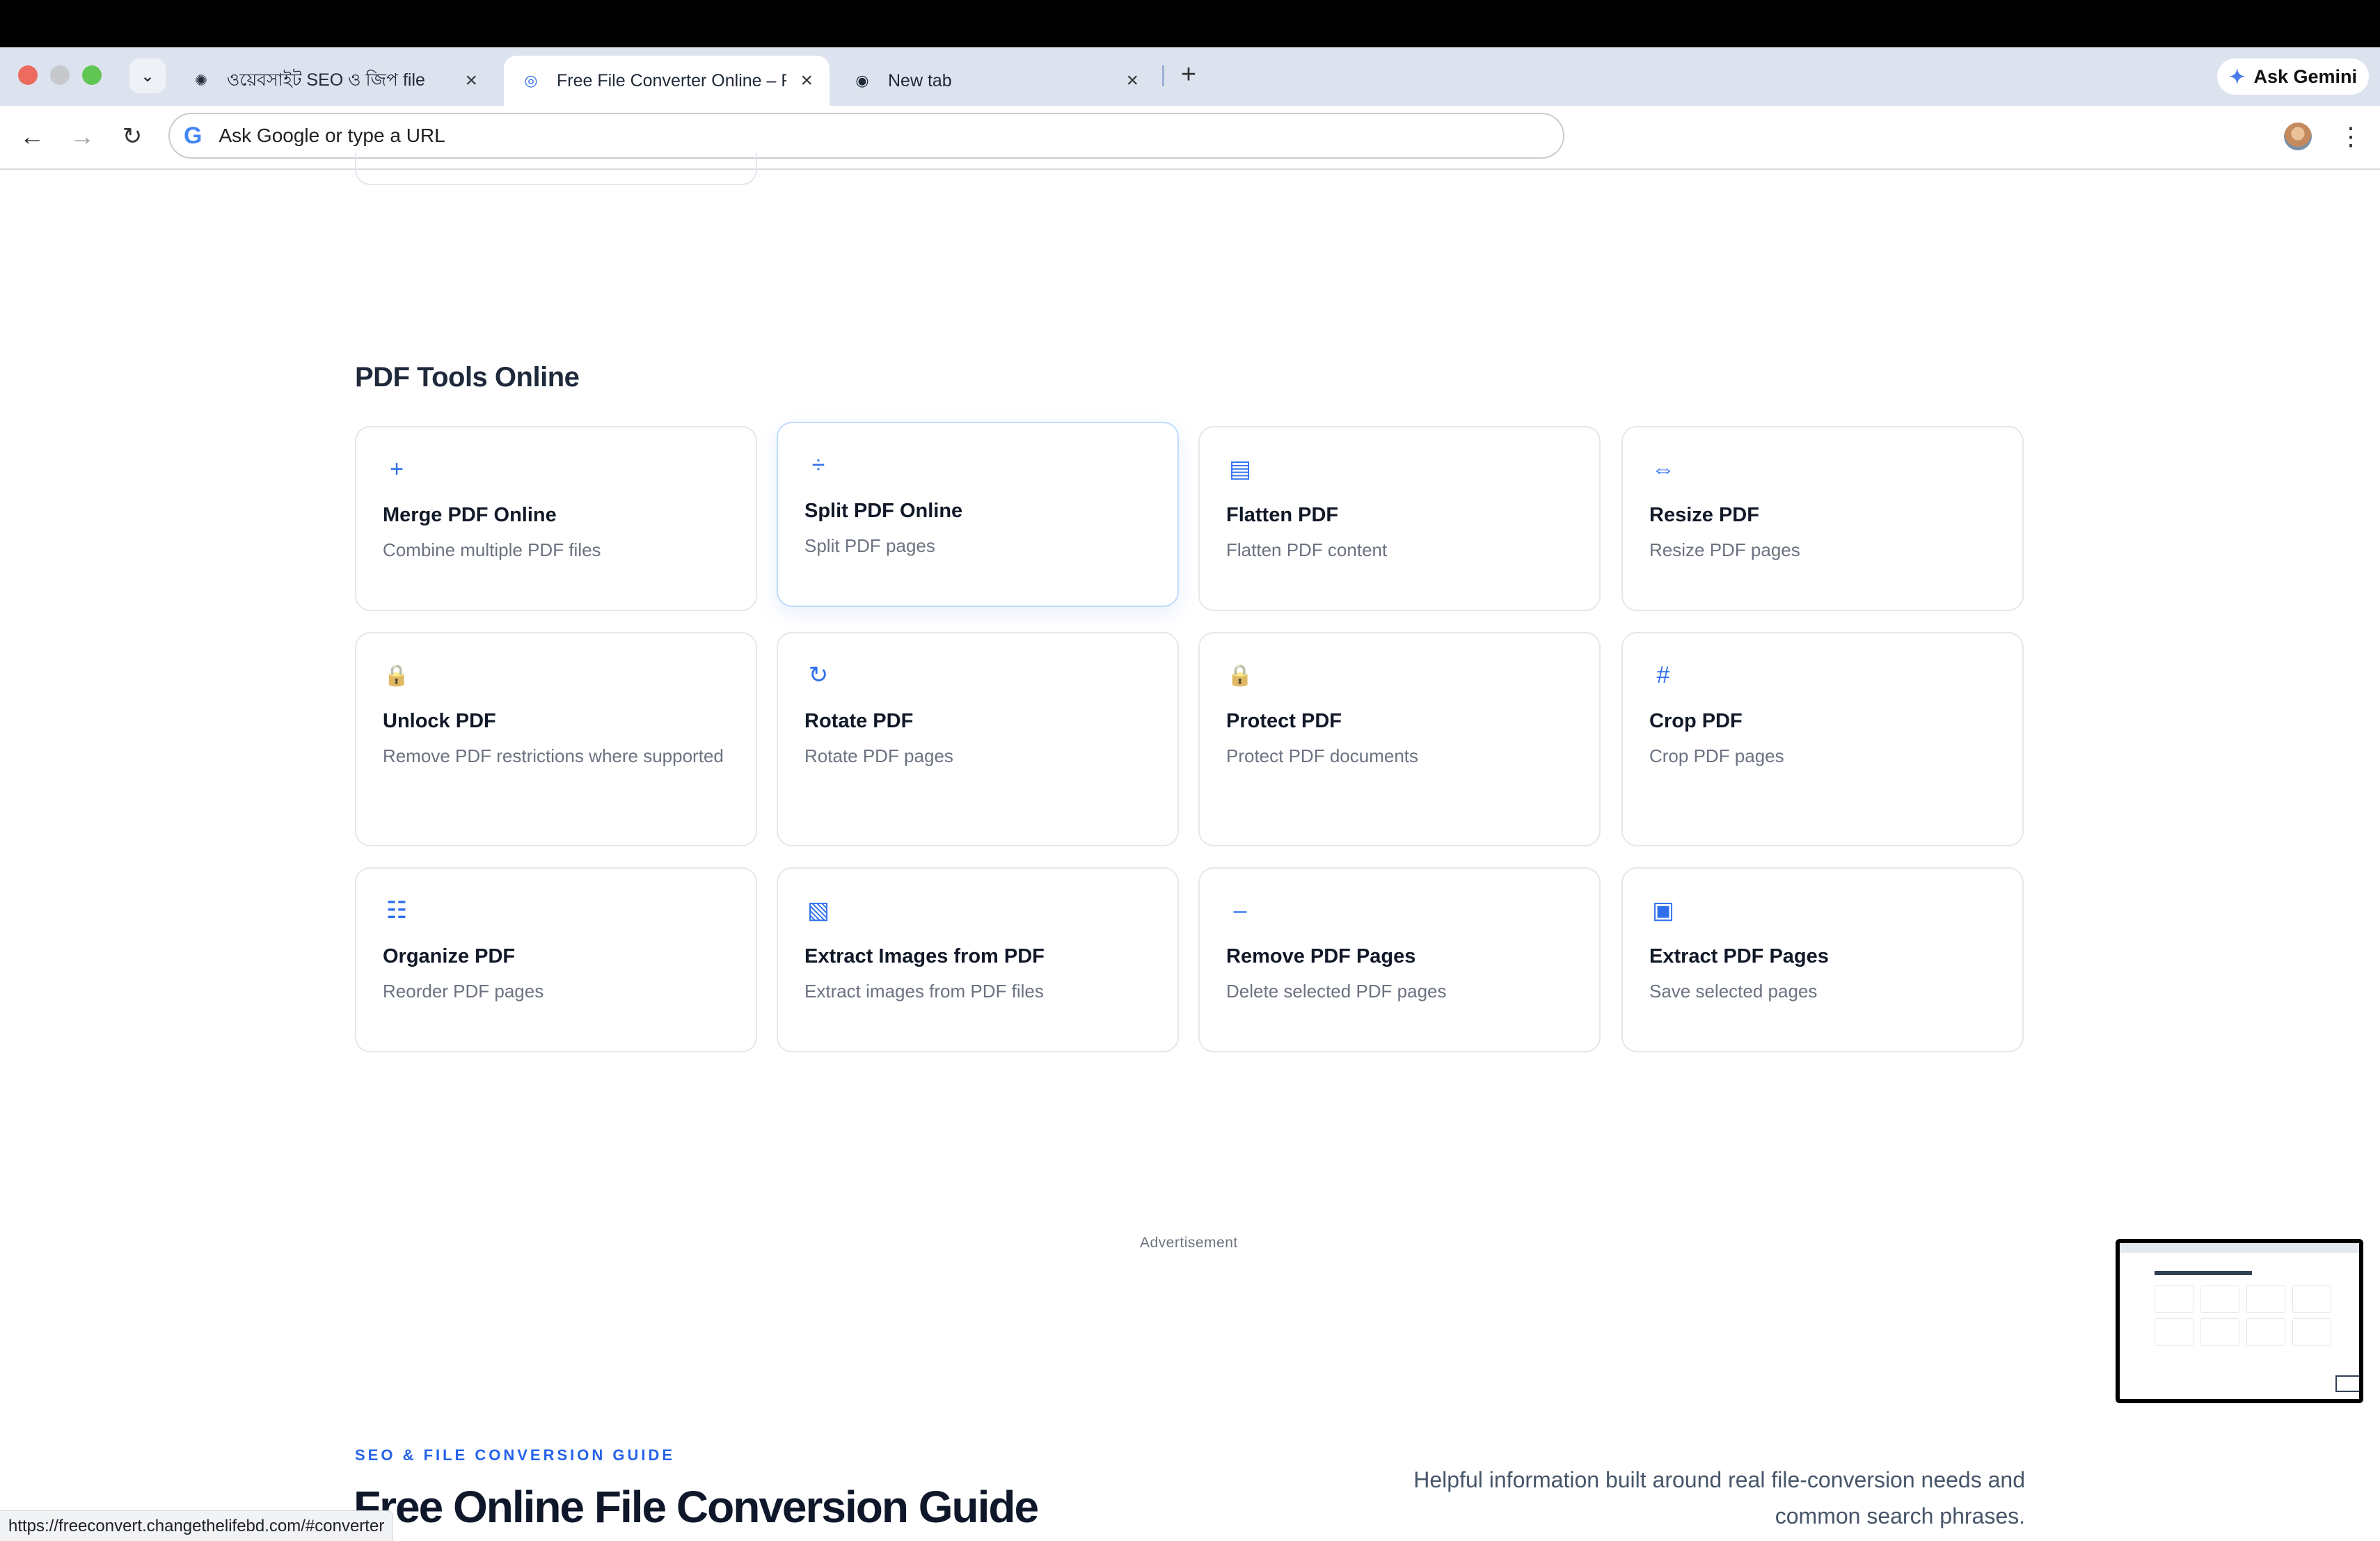 This screenshot has width=2380, height=1541. Describe the element at coordinates (1822, 739) in the screenshot. I see `pdf-tool-card: # Crop PDF Crop PDF pages` at that location.